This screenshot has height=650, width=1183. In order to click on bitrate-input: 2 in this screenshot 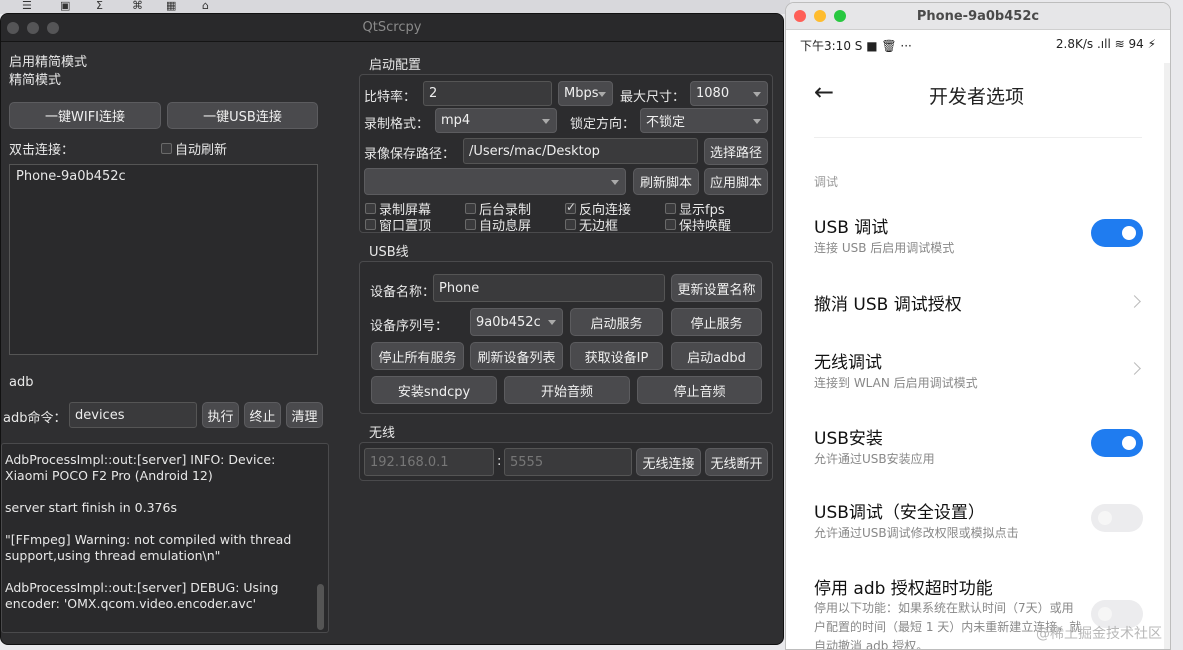, I will do `click(487, 93)`.